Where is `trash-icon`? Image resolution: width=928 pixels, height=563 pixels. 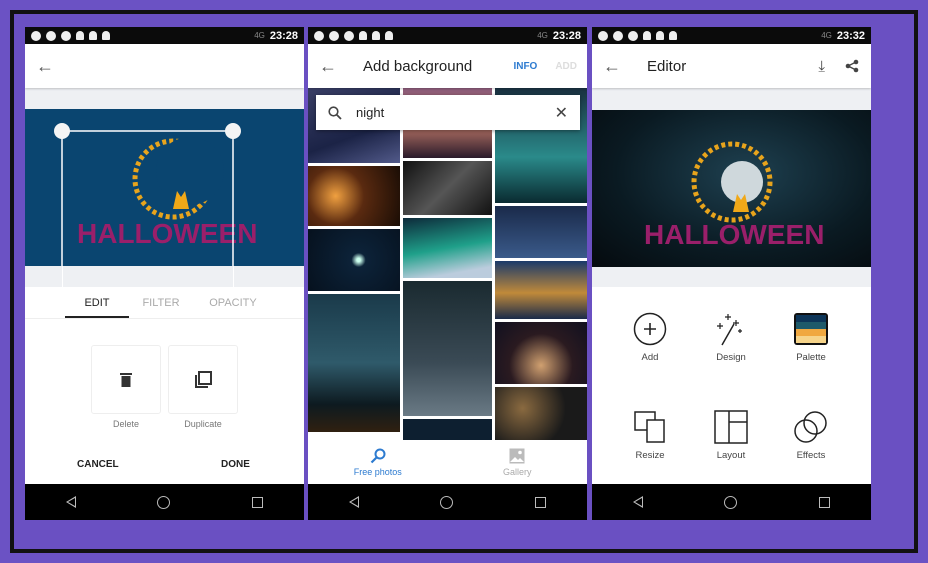
trash-icon is located at coordinates (126, 380).